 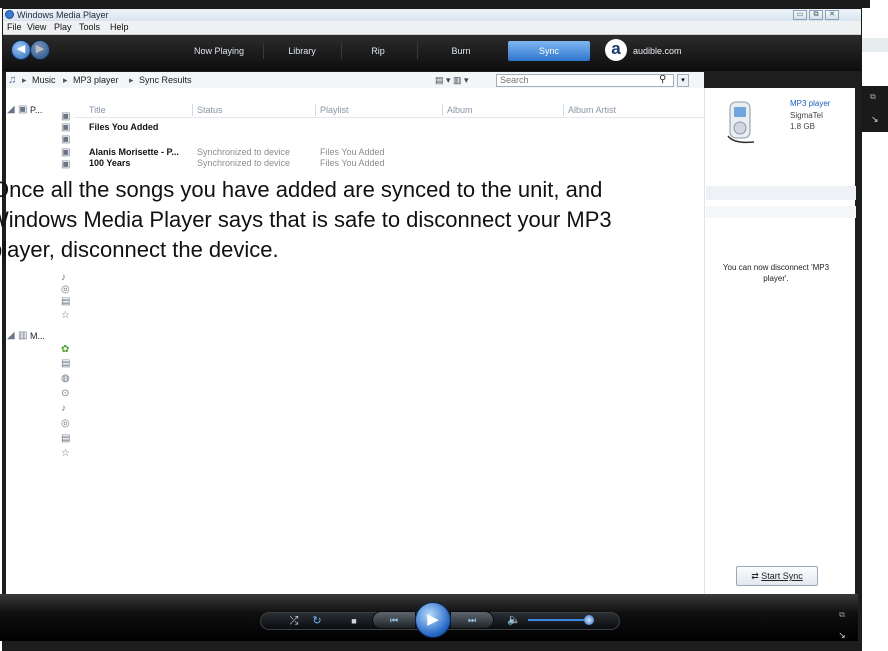 I want to click on menu-view: View, so click(x=36, y=27).